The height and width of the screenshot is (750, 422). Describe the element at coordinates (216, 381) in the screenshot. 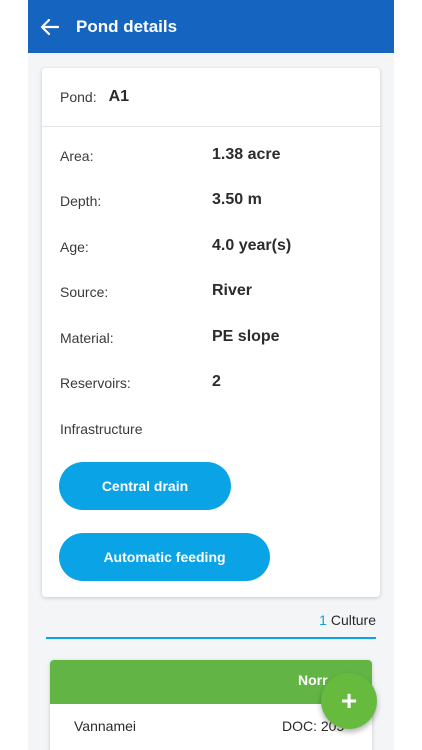

I see `detail-value: 2` at that location.